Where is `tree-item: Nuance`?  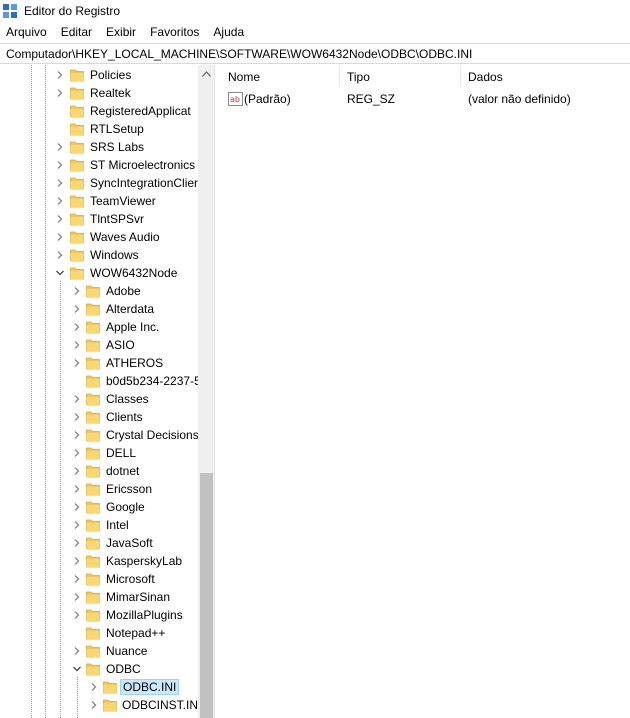
tree-item: Nuance is located at coordinates (99, 651).